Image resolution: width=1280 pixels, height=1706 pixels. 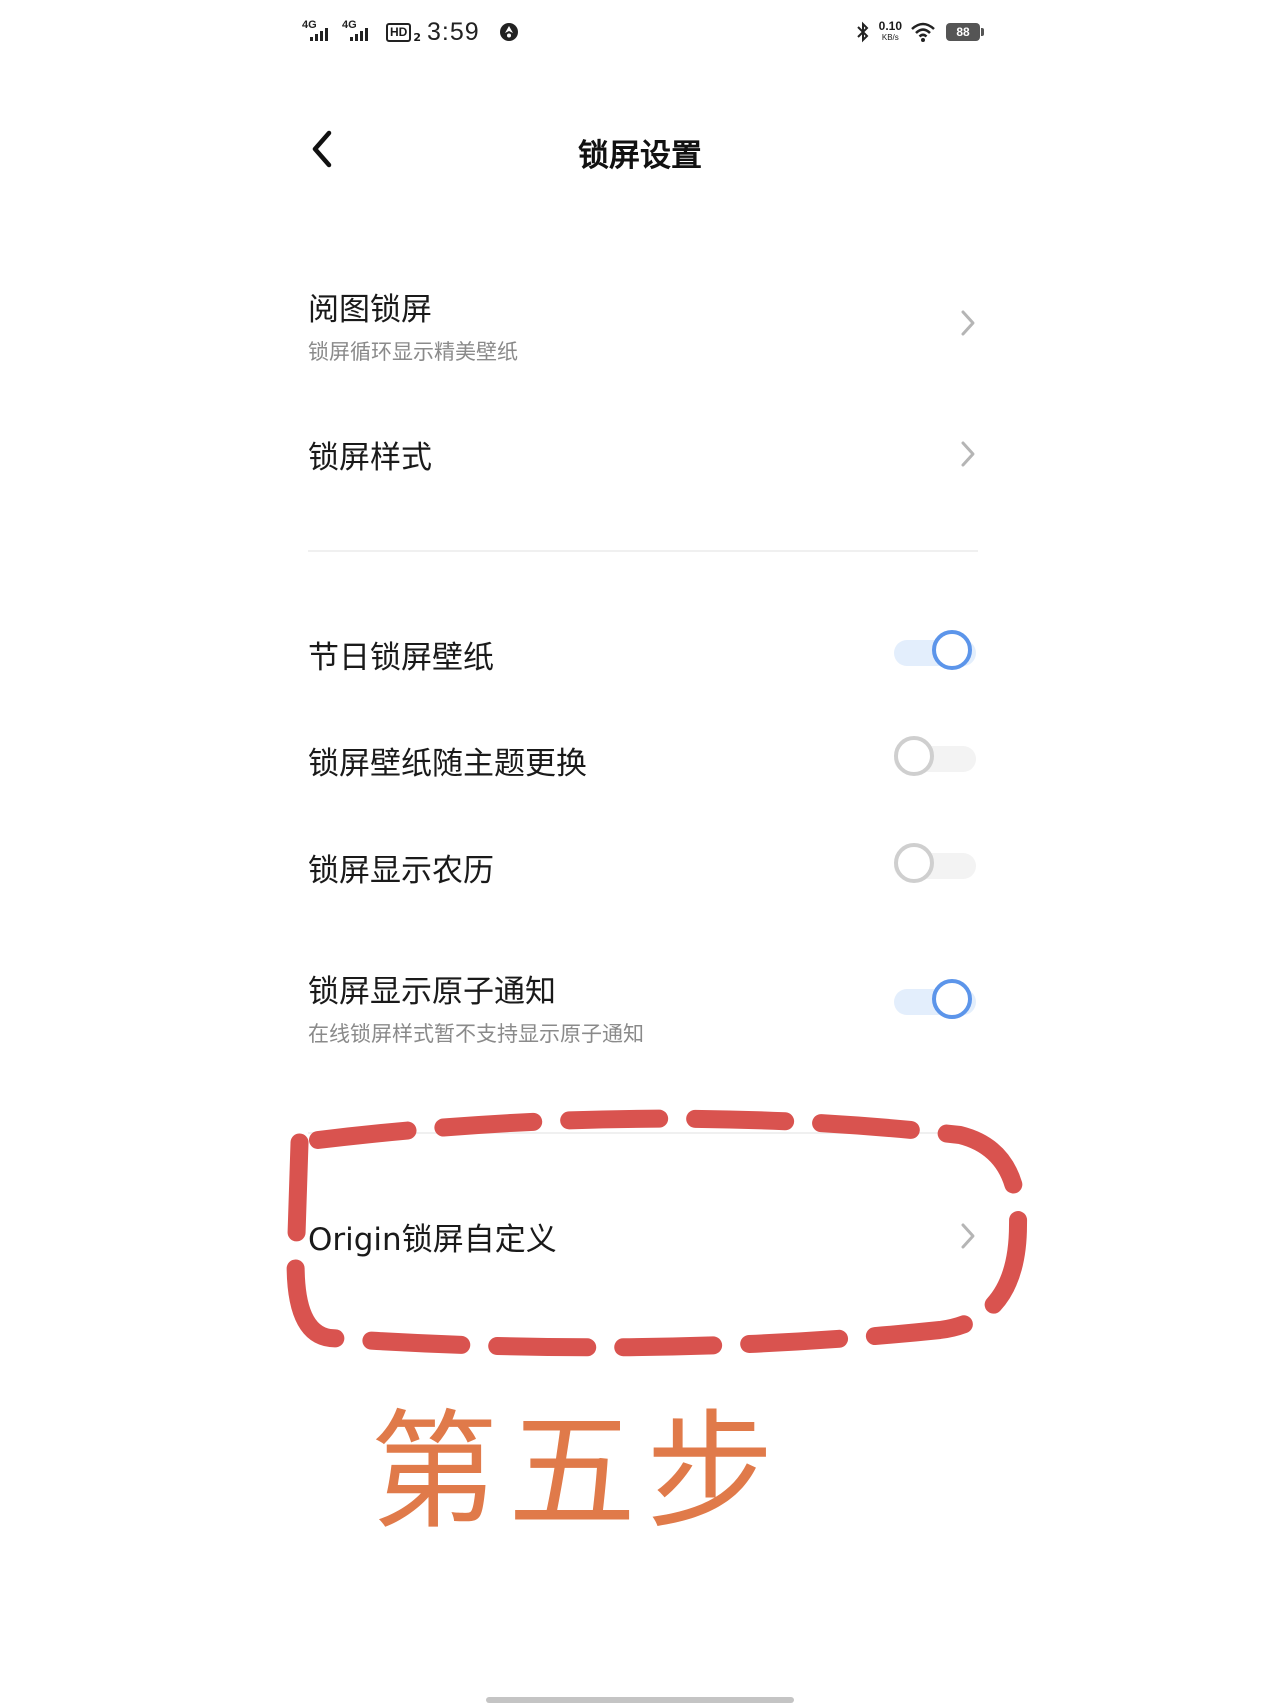 I want to click on hd-voice-badge: HD, so click(x=399, y=32).